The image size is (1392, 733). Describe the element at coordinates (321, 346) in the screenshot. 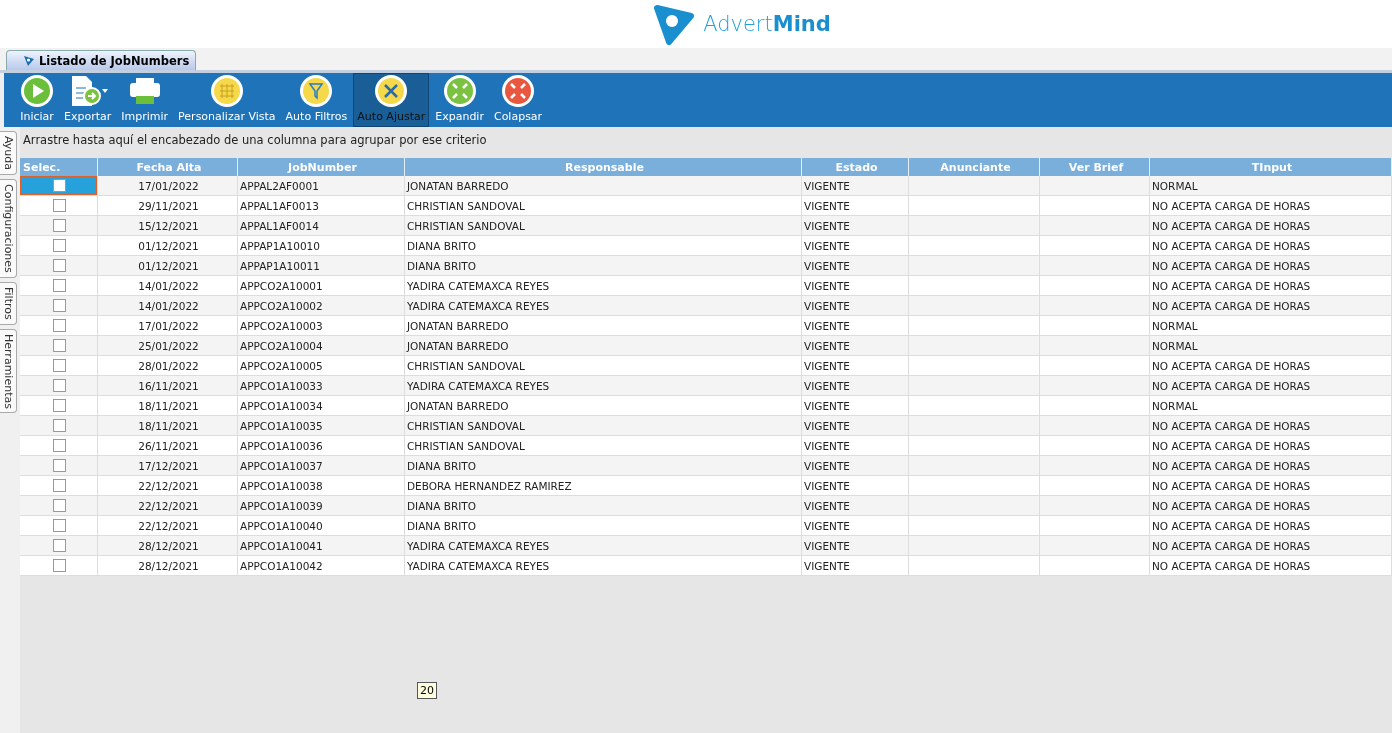

I see `table-cell: APPCO2A10004` at that location.